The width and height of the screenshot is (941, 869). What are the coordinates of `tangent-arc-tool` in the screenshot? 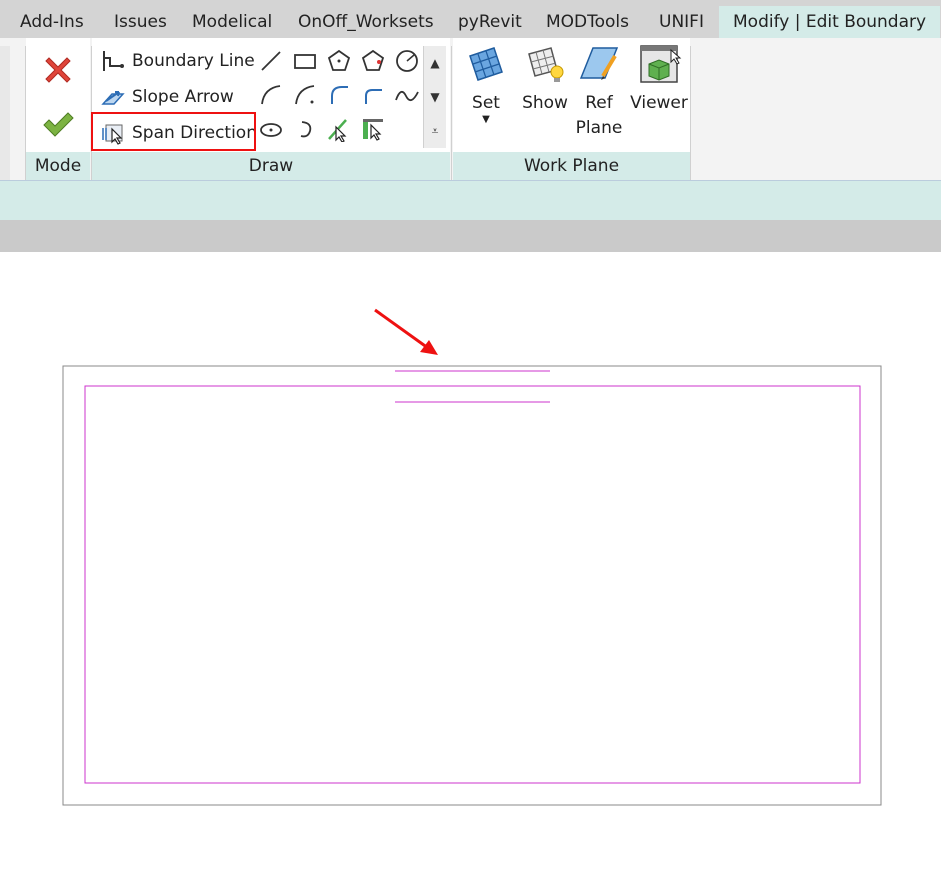 It's located at (339, 95).